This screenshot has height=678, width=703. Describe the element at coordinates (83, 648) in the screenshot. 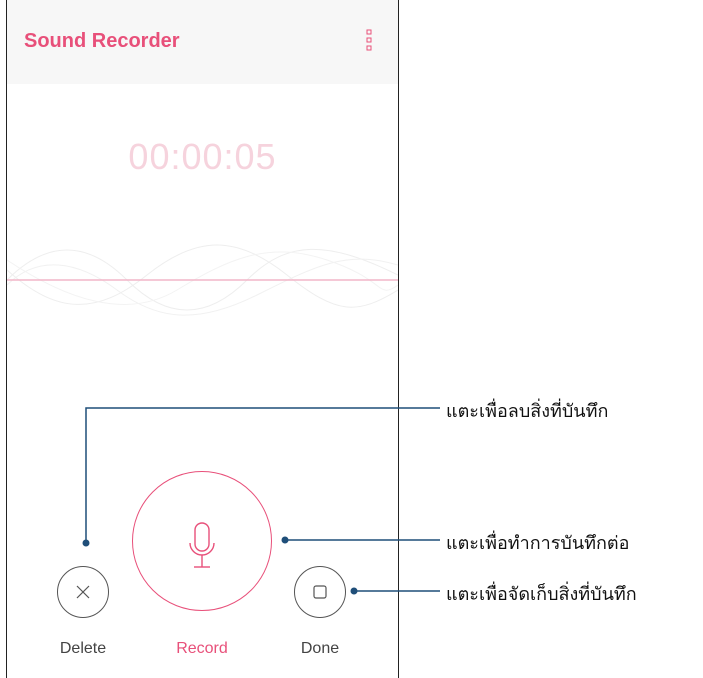

I see `delete-label: Delete` at that location.